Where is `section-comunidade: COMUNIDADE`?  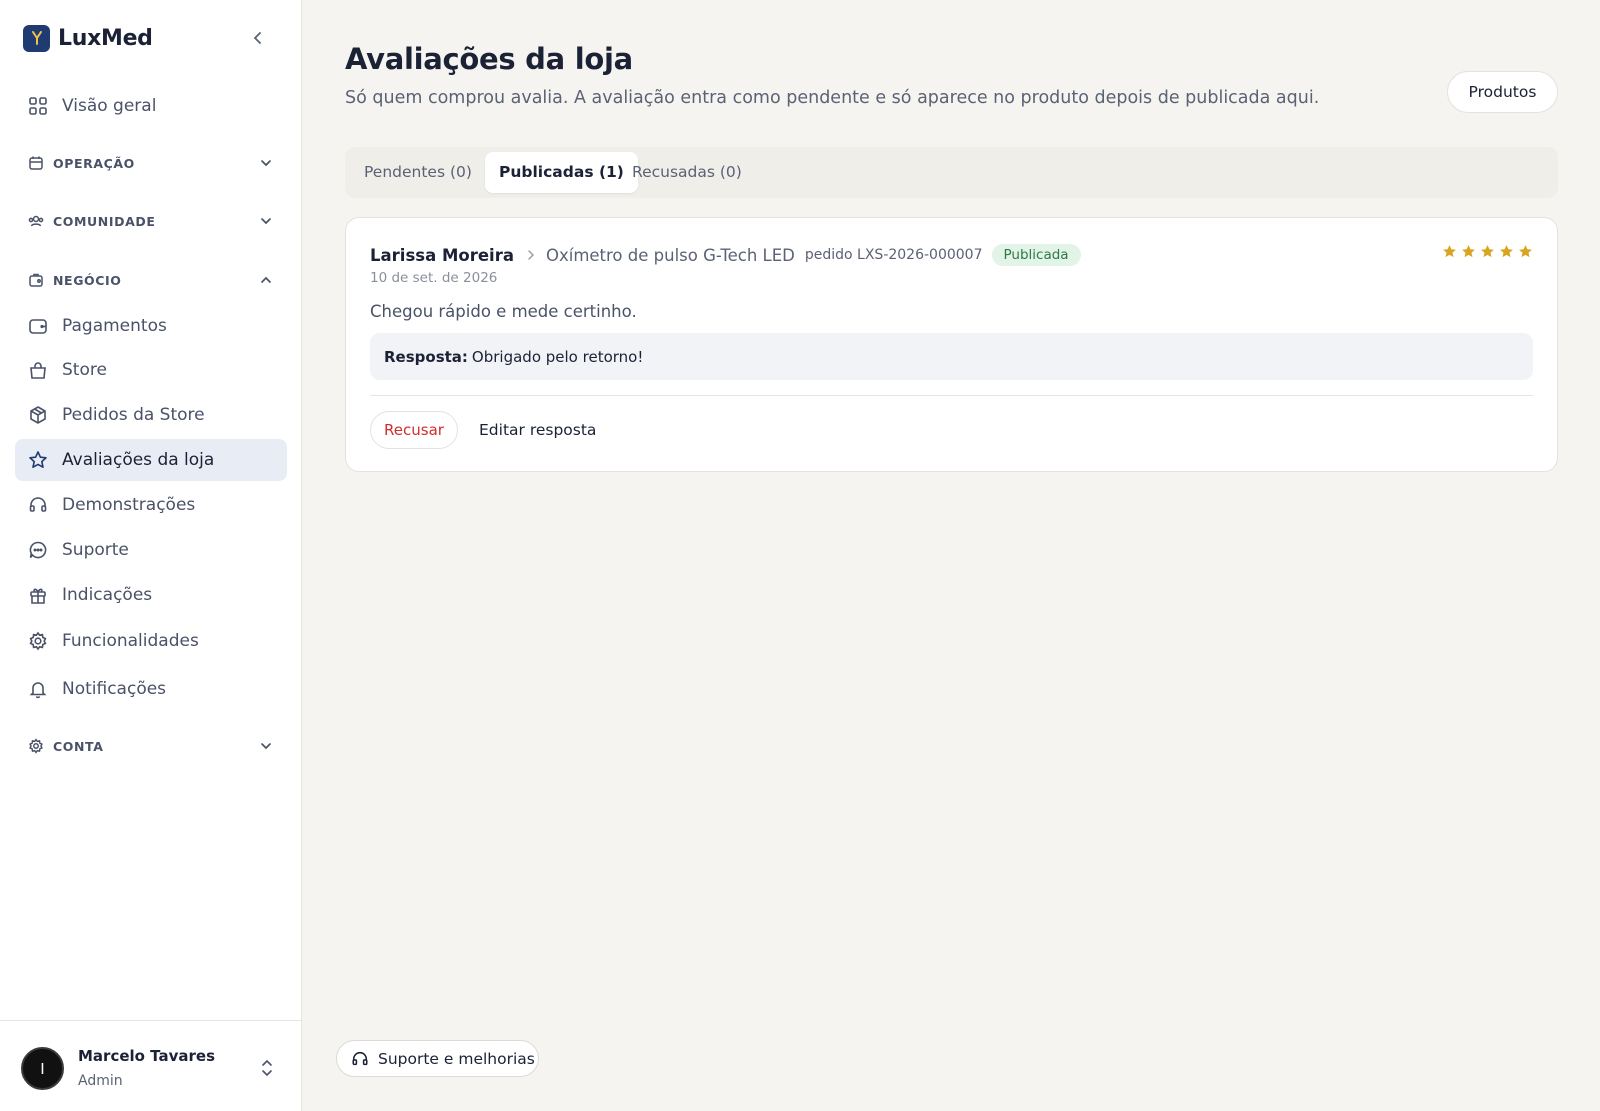
section-comunidade: COMUNIDADE is located at coordinates (151, 221).